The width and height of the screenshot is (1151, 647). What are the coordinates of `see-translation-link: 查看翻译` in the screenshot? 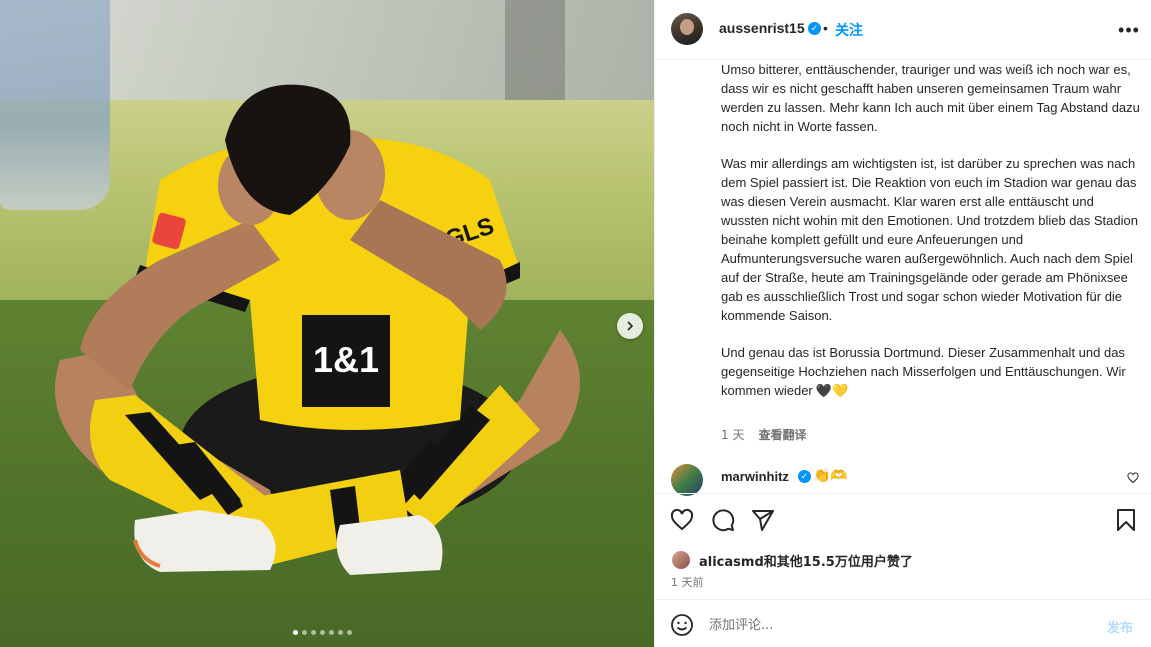 It's located at (782, 434).